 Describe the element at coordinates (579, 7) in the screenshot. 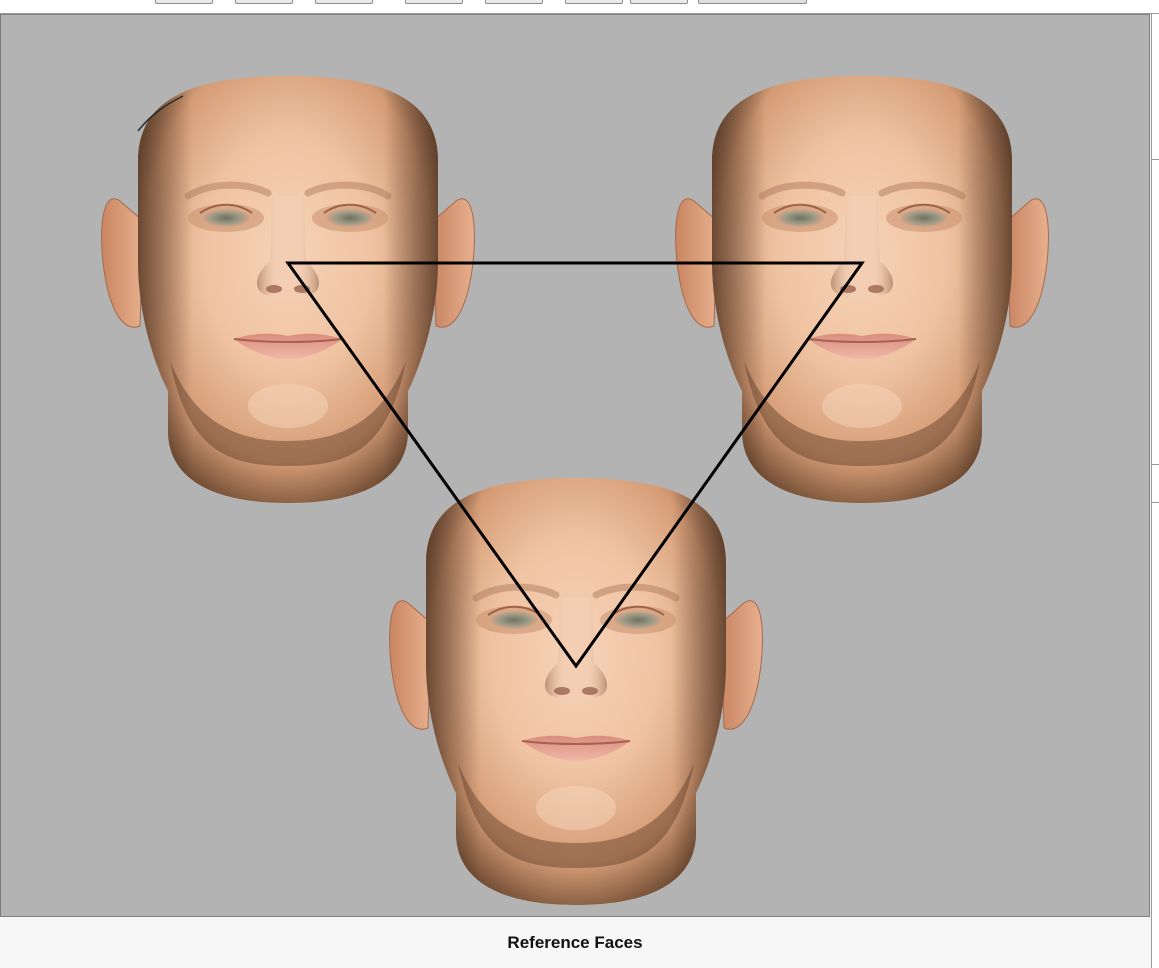

I see `toolbar` at that location.